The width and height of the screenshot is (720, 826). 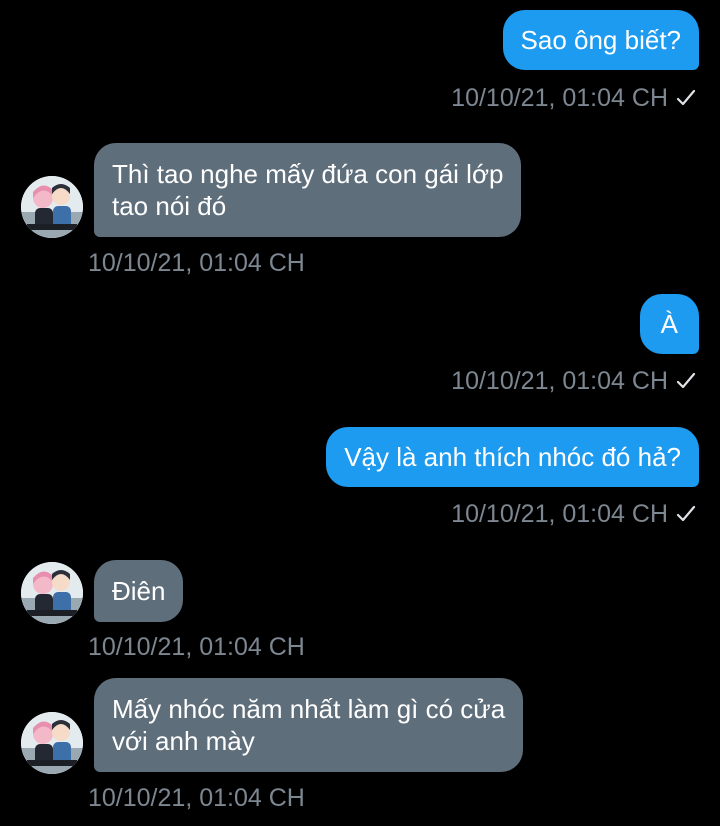 I want to click on incoming-message-bubble: Điên, so click(x=139, y=591).